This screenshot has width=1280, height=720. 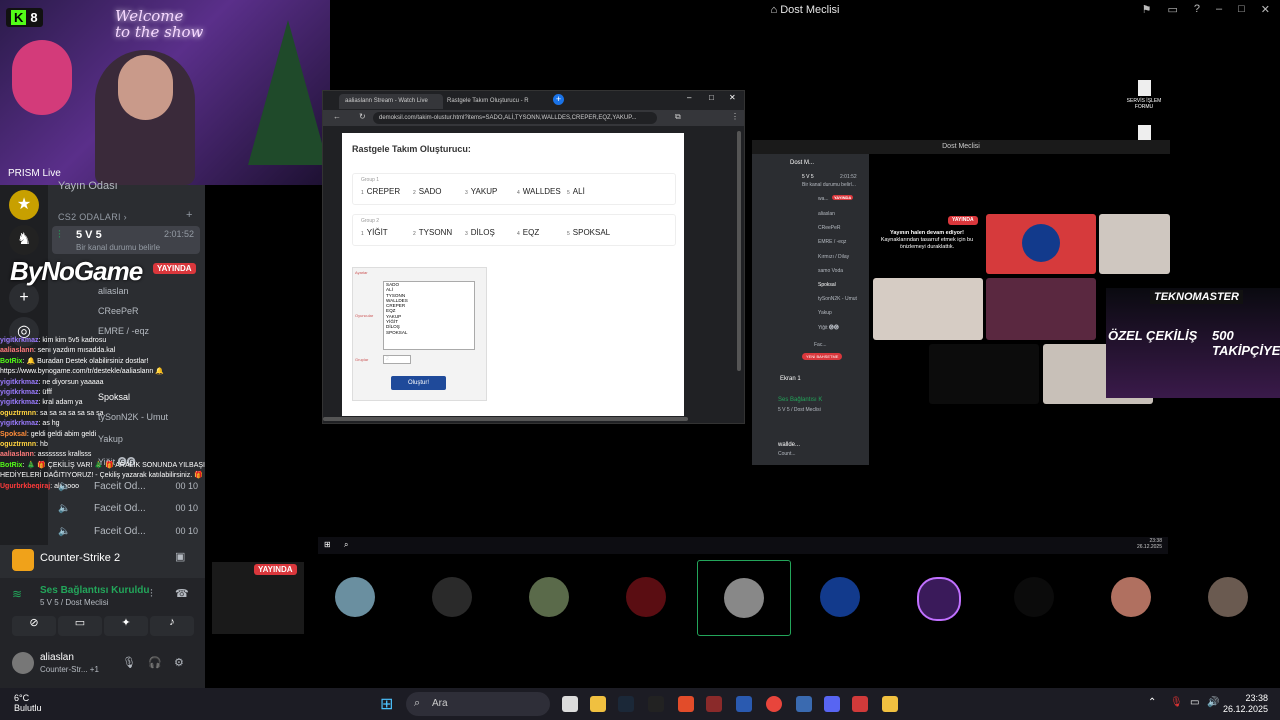 What do you see at coordinates (23, 663) in the screenshot?
I see `avatar` at bounding box center [23, 663].